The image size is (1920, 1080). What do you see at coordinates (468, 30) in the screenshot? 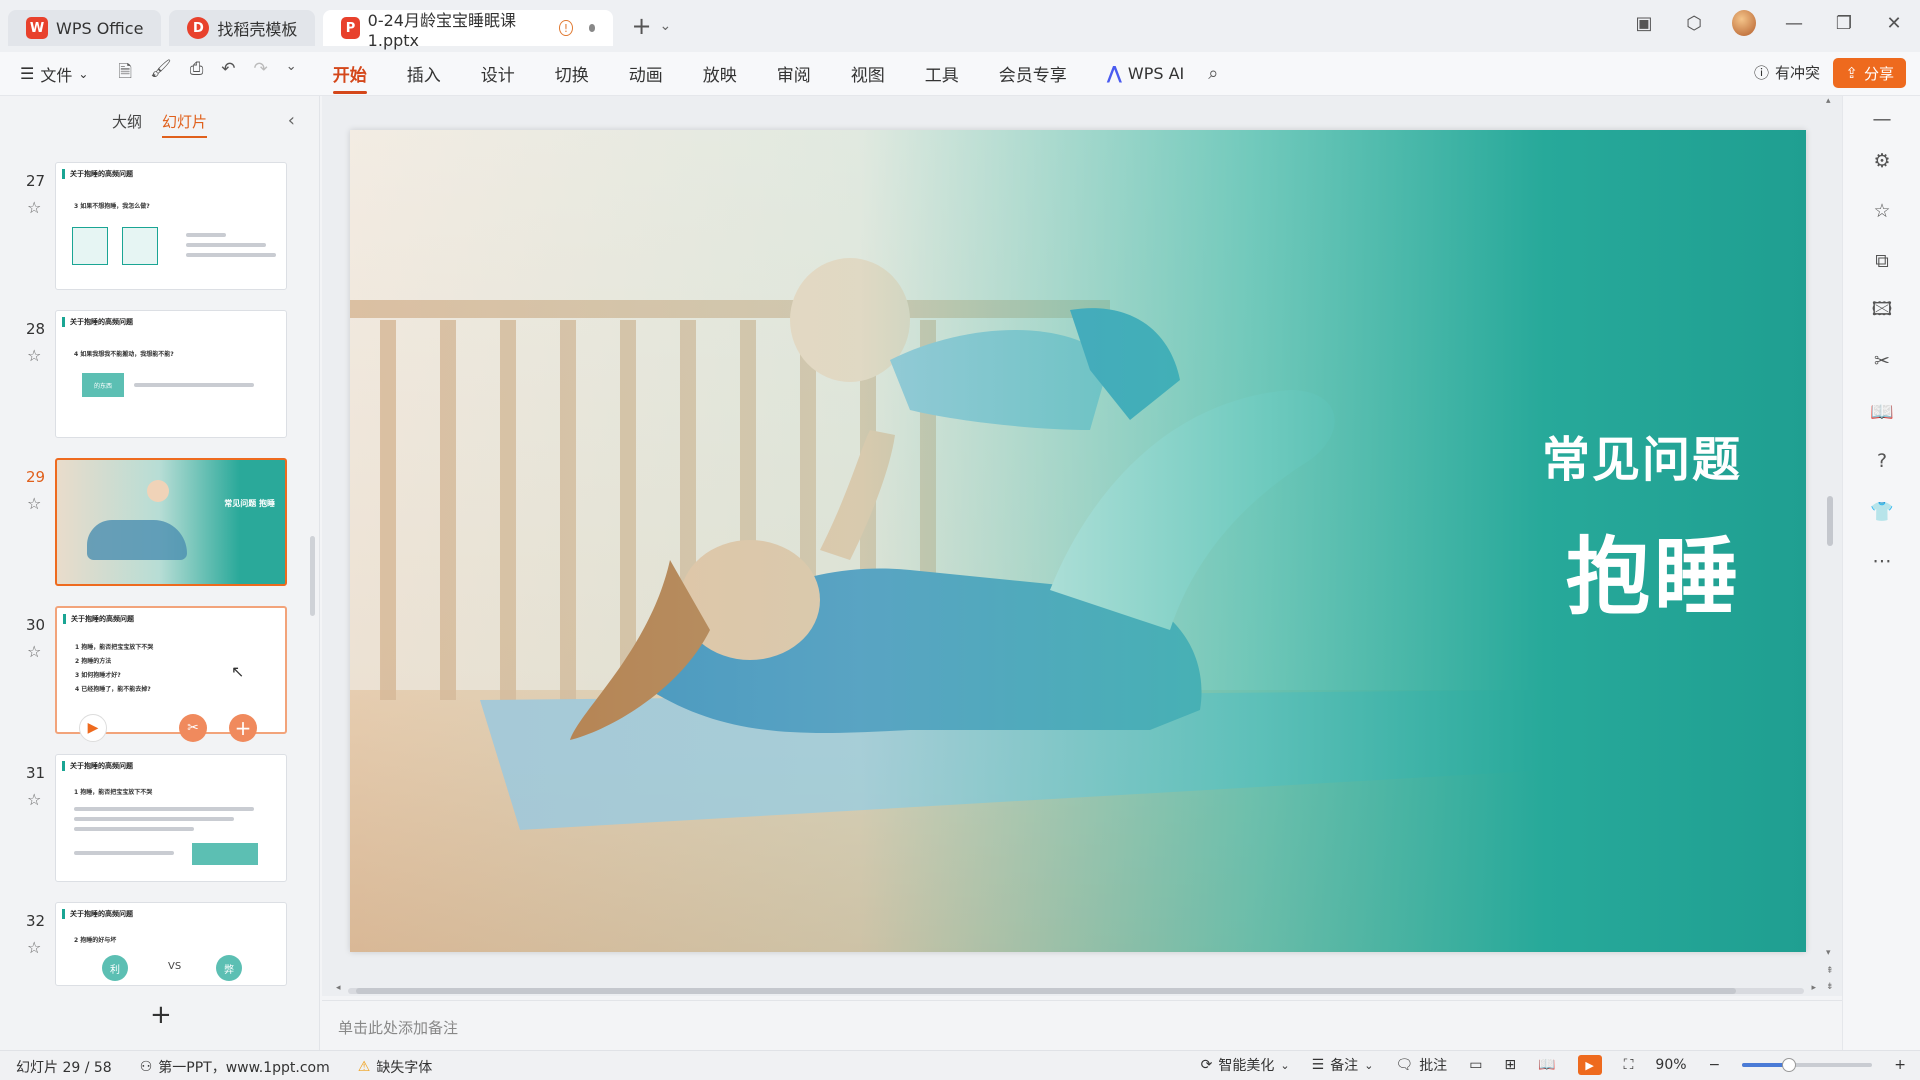
I see `tab-current-file: P 0-24月龄宝宝睡眠课1.pptx !` at bounding box center [468, 30].